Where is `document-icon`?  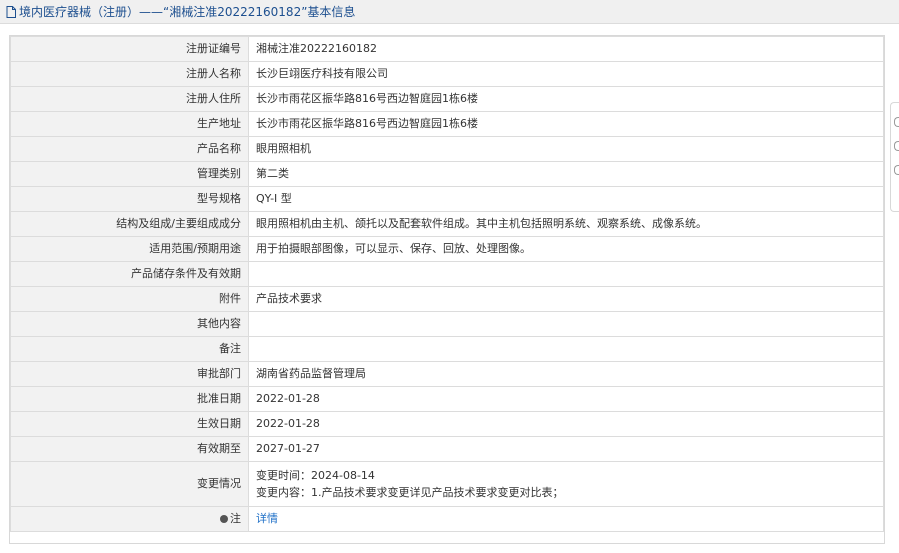
document-icon is located at coordinates (11, 11).